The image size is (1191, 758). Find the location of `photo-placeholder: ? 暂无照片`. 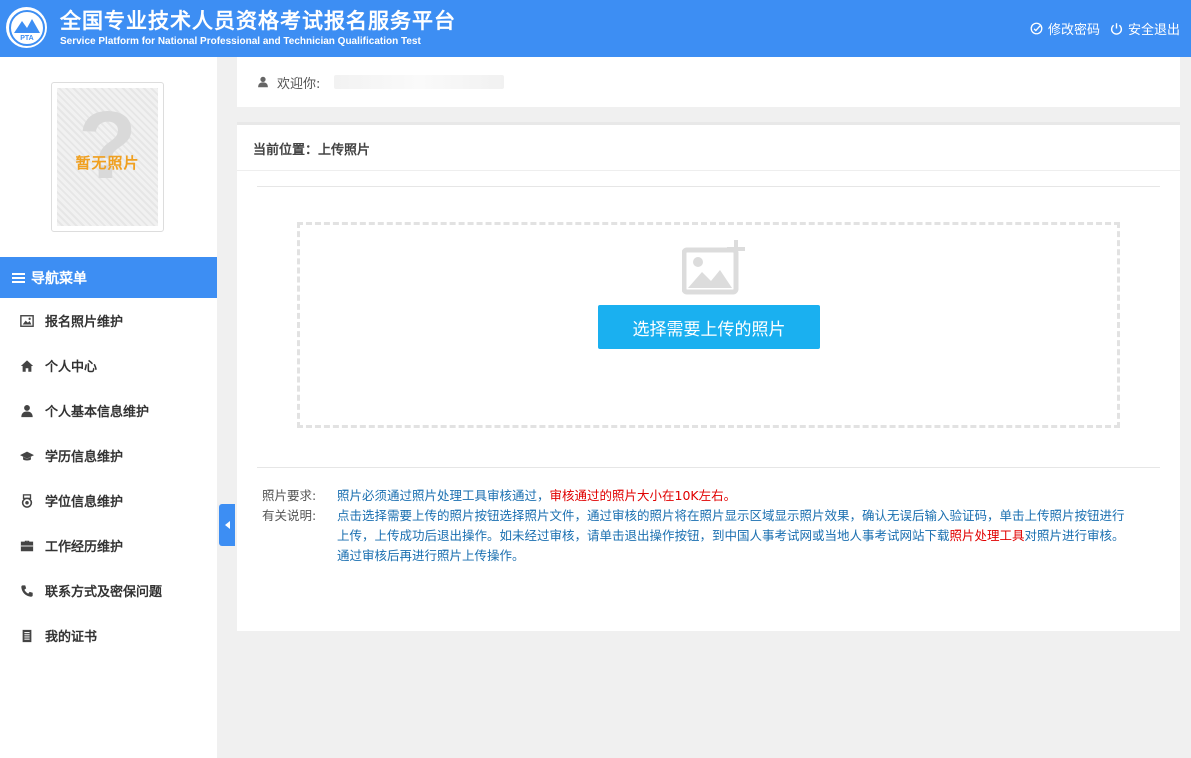

photo-placeholder: ? 暂无照片 is located at coordinates (107, 157).